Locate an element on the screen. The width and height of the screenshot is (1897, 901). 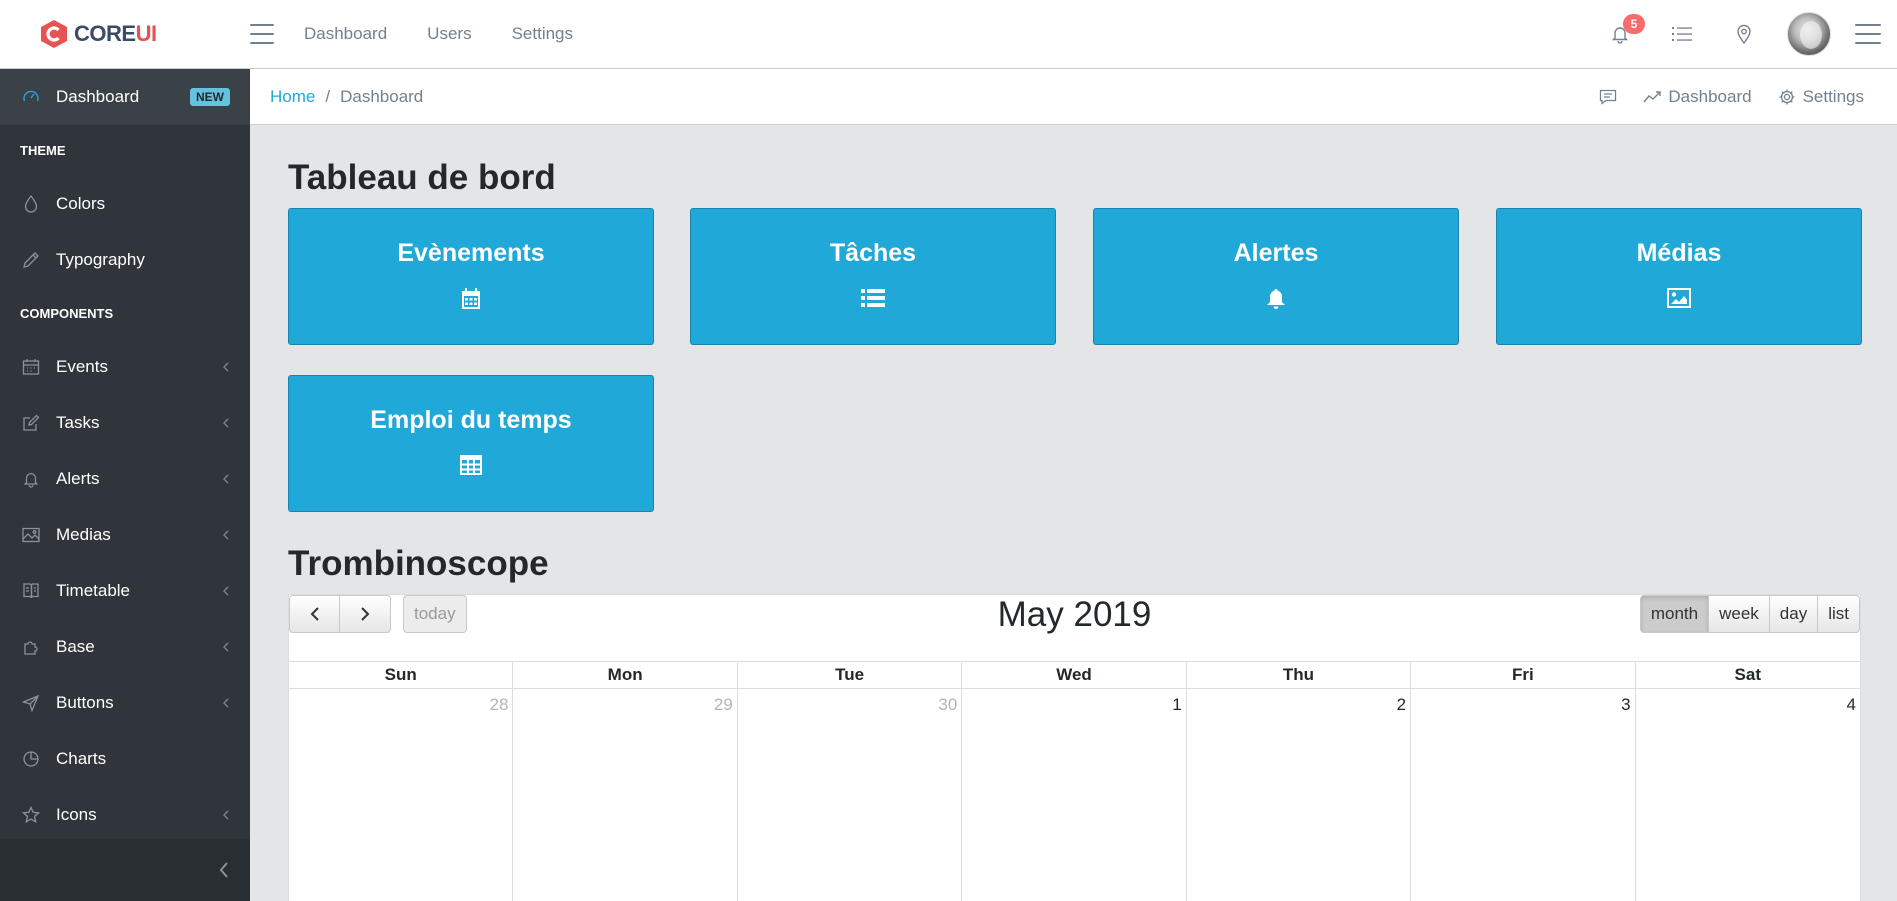
notification-badge: 5 is located at coordinates (1634, 23).